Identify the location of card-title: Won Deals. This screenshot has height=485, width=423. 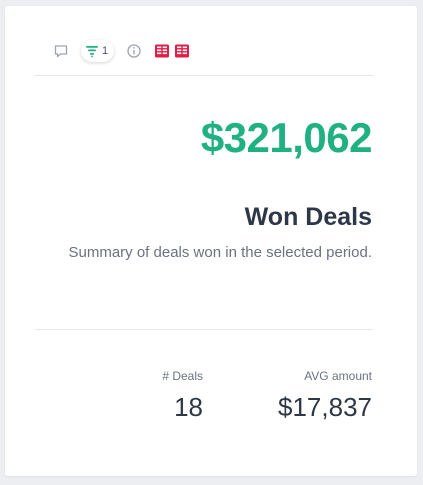
(308, 217).